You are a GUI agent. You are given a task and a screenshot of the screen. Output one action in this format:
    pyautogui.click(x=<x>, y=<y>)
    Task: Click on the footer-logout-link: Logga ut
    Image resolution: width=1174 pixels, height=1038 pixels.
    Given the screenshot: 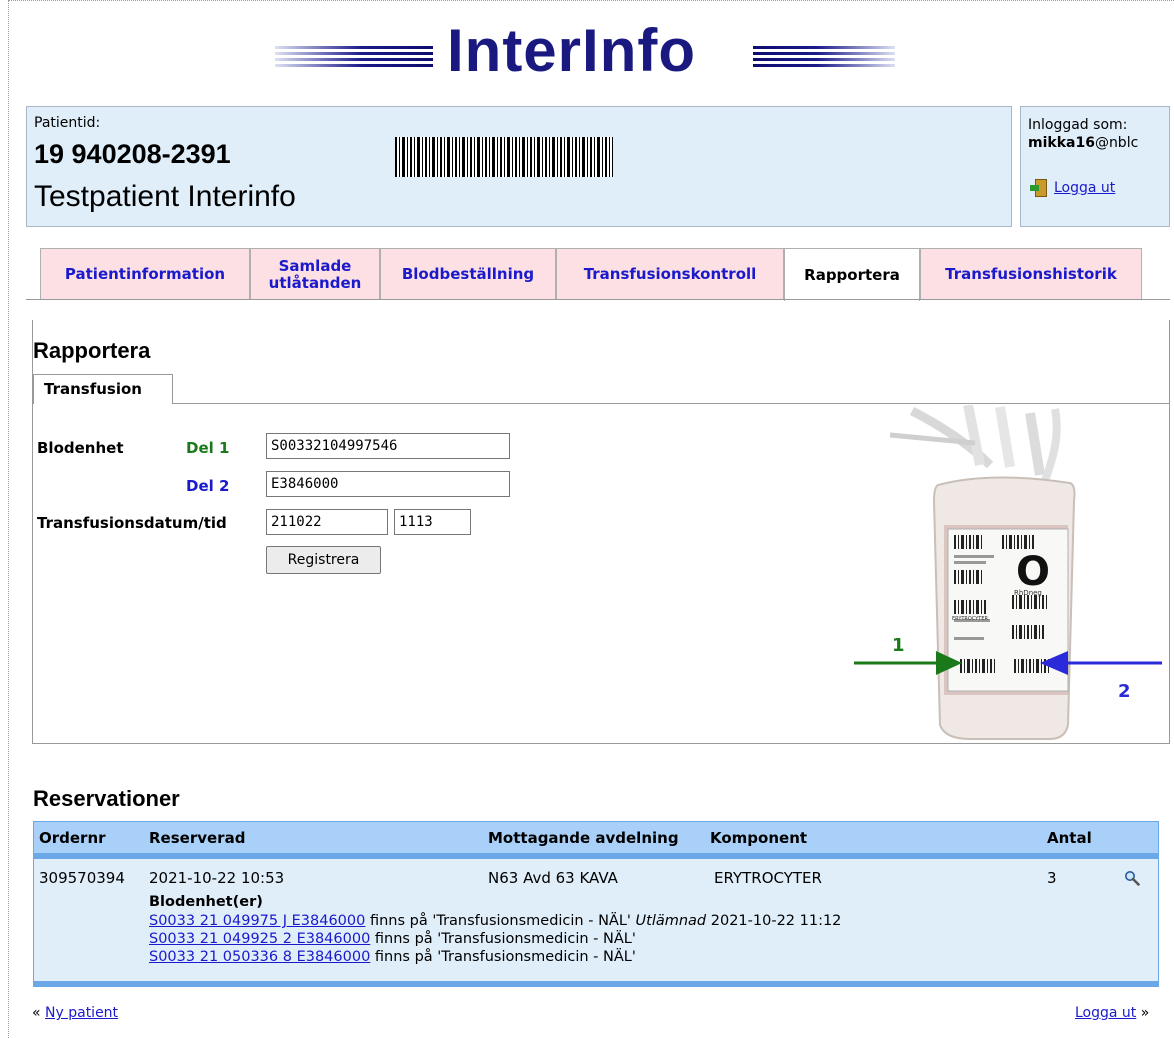 What is the action you would take?
    pyautogui.click(x=1105, y=1013)
    